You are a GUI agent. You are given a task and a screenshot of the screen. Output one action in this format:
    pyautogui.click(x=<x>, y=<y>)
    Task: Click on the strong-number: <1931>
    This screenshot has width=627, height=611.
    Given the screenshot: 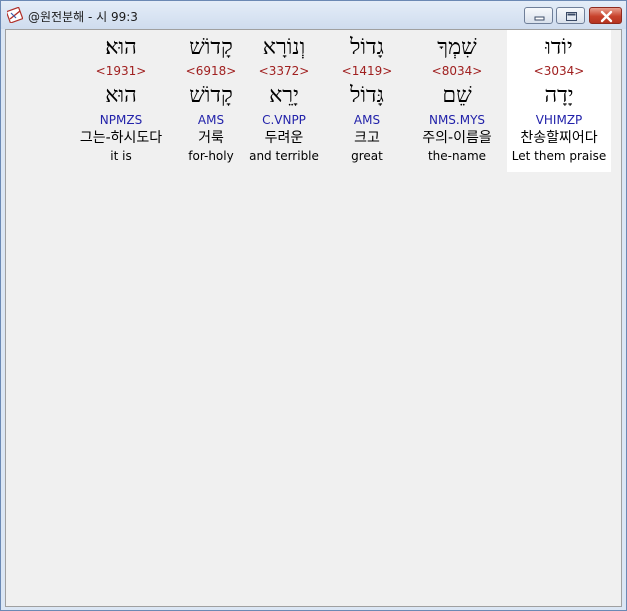 What is the action you would take?
    pyautogui.click(x=121, y=71)
    